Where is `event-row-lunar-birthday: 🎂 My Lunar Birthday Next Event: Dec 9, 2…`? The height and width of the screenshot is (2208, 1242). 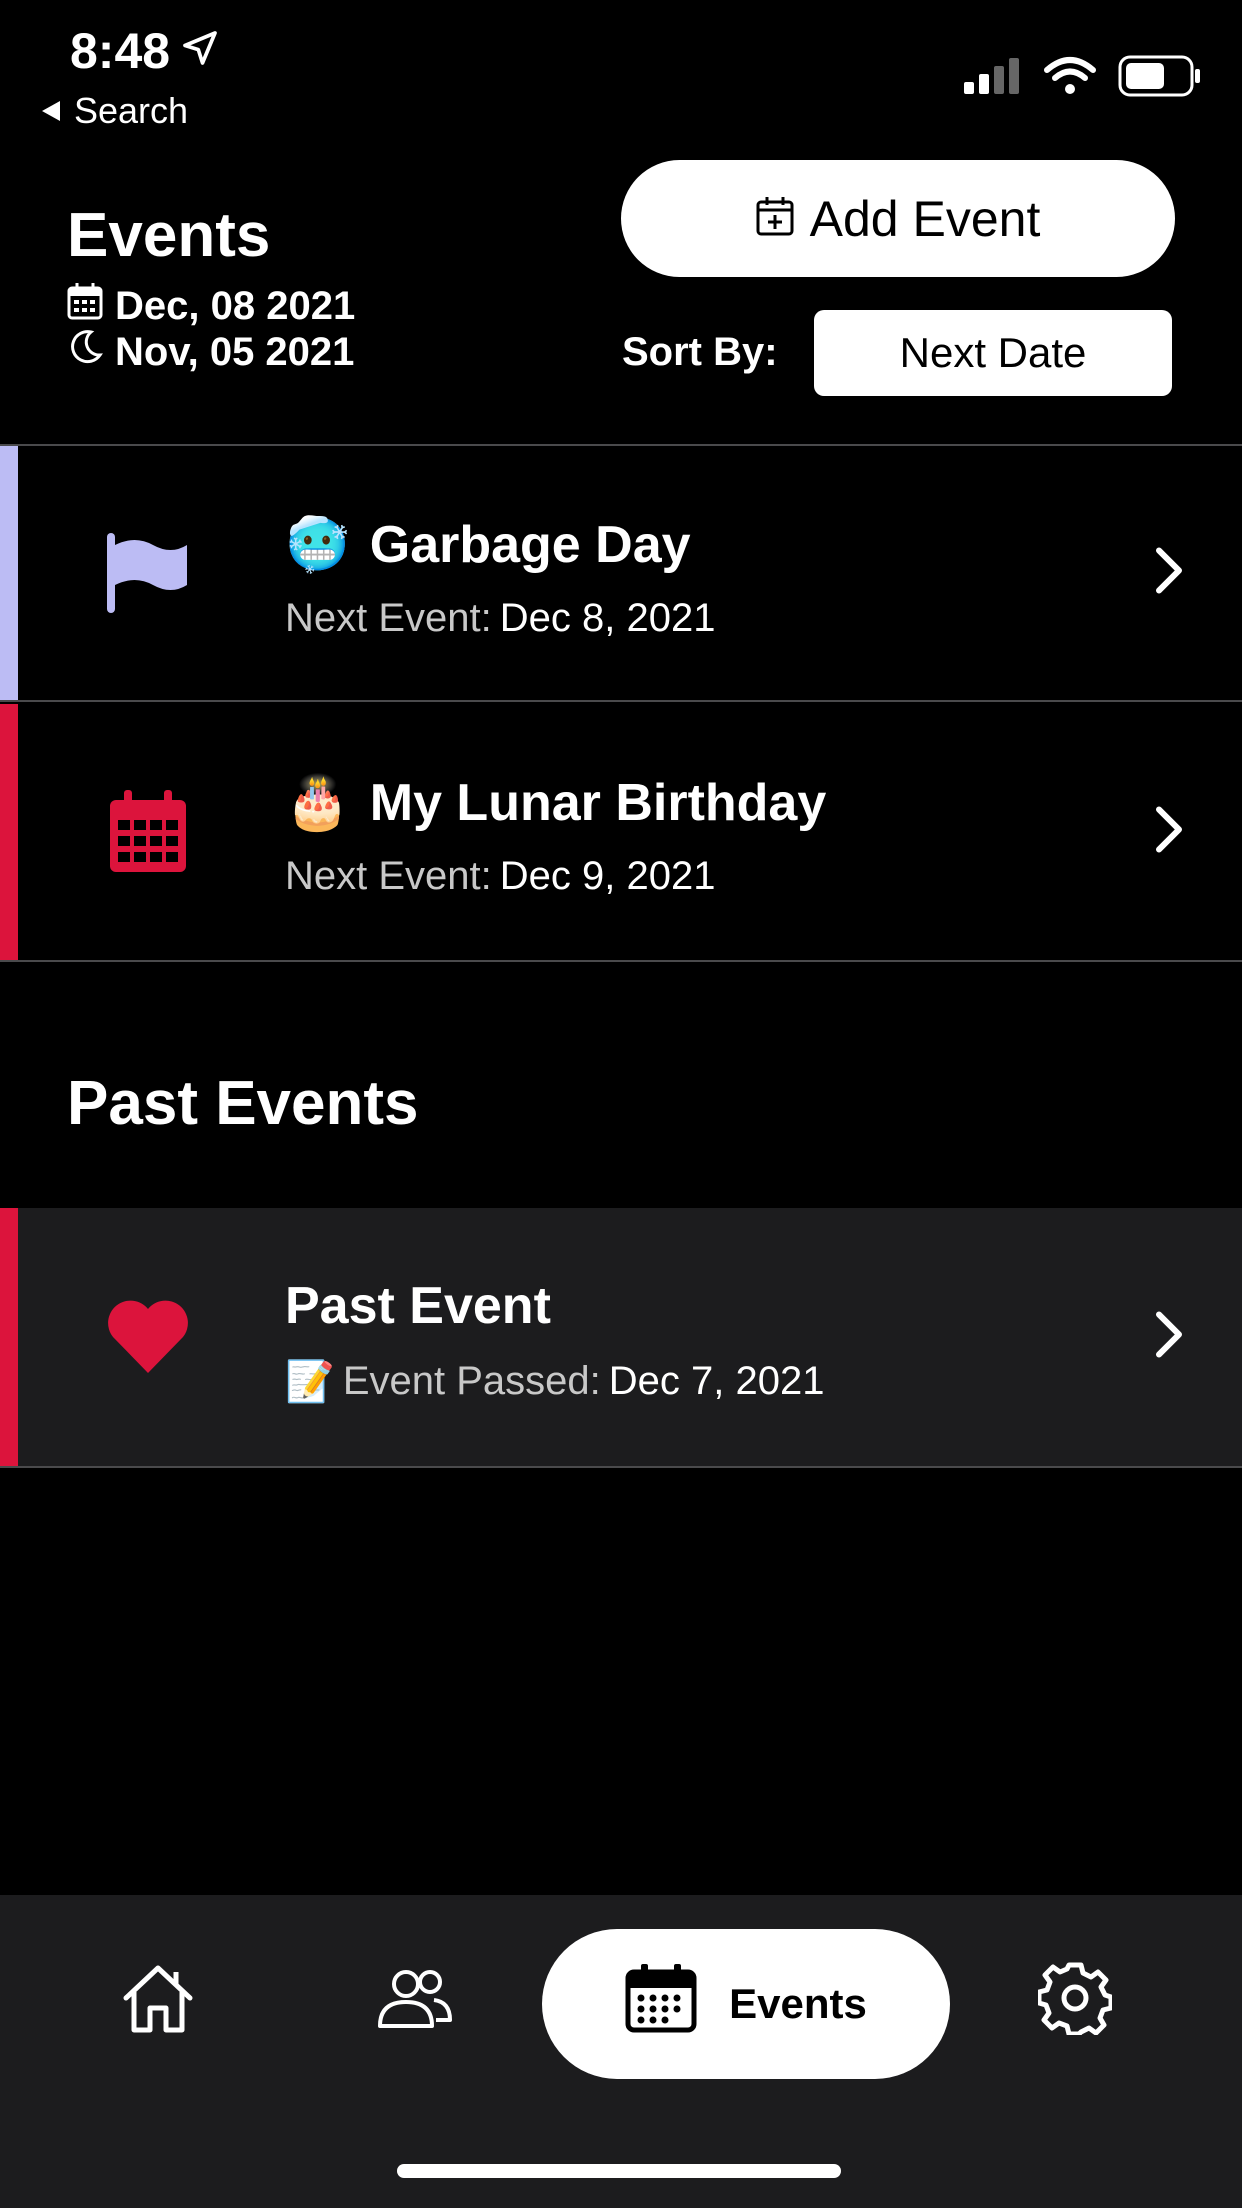
event-row-lunar-birthday: 🎂 My Lunar Birthday Next Event: Dec 9, 2… is located at coordinates (621, 833).